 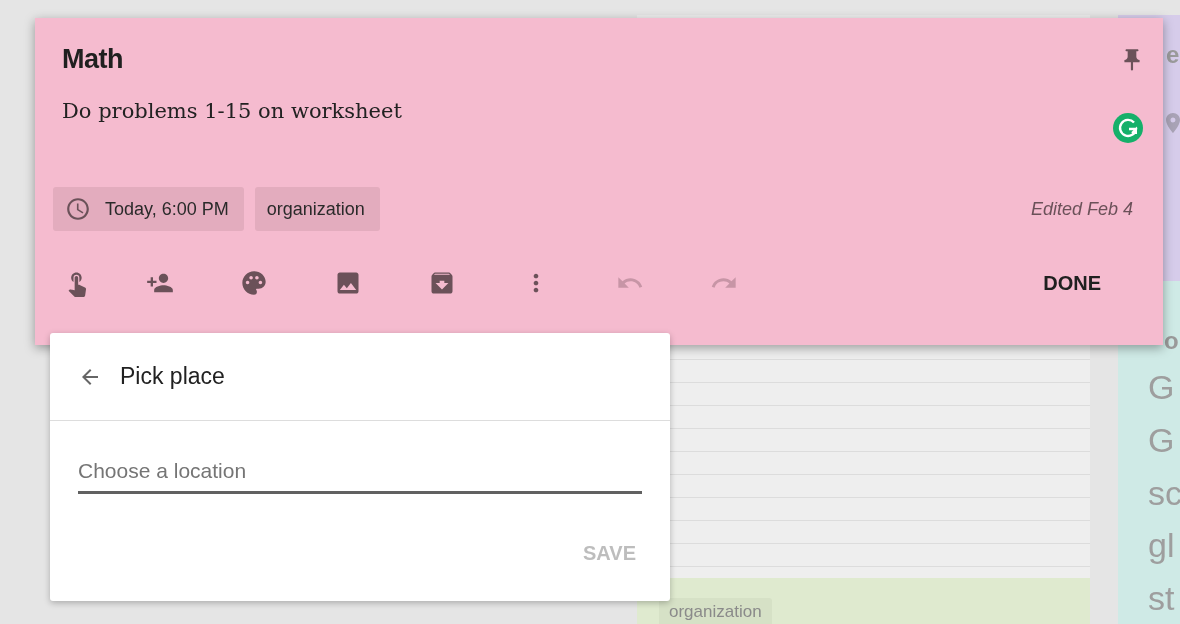 What do you see at coordinates (1173, 55) in the screenshot?
I see `note-title: e` at bounding box center [1173, 55].